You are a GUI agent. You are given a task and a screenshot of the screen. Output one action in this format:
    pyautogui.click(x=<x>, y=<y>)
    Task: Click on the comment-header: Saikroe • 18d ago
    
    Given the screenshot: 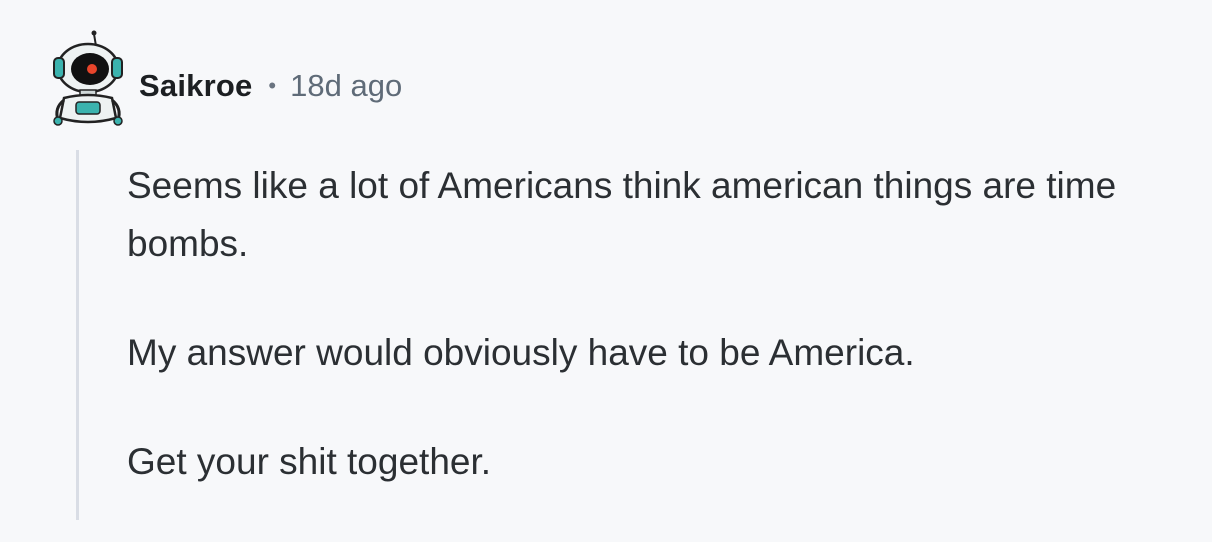 What is the action you would take?
    pyautogui.click(x=270, y=86)
    